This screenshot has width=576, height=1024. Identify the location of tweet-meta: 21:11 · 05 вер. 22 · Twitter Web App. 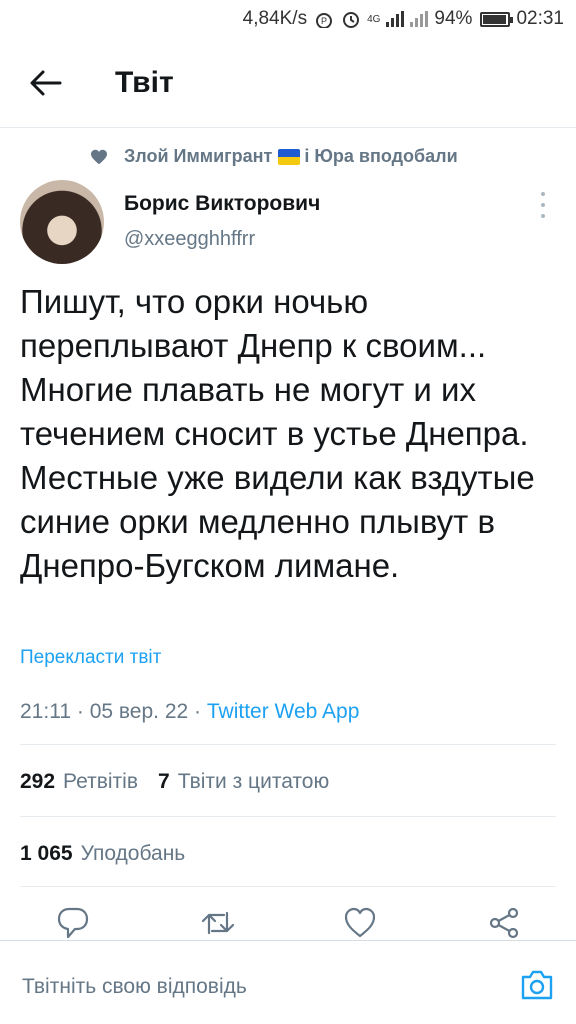
(189, 712).